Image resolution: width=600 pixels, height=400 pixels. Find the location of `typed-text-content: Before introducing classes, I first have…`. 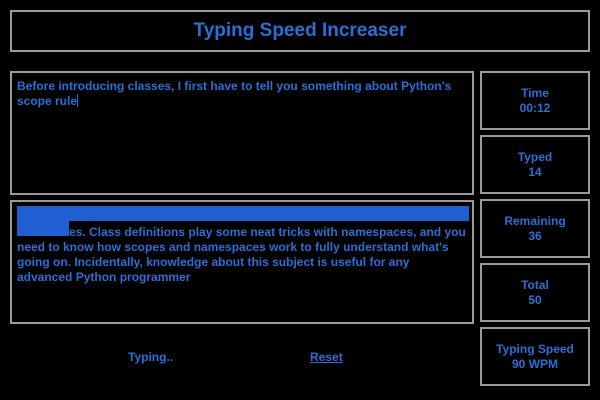

typed-text-content: Before introducing classes, I first have… is located at coordinates (234, 93).